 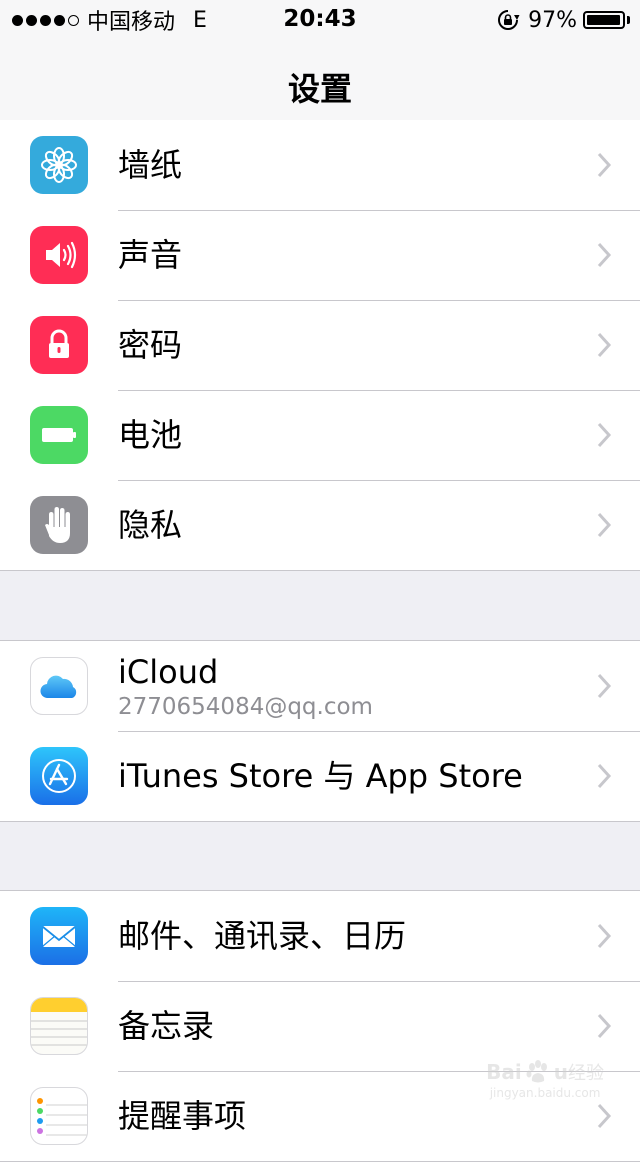 What do you see at coordinates (59, 1026) in the screenshot?
I see `notes-icon` at bounding box center [59, 1026].